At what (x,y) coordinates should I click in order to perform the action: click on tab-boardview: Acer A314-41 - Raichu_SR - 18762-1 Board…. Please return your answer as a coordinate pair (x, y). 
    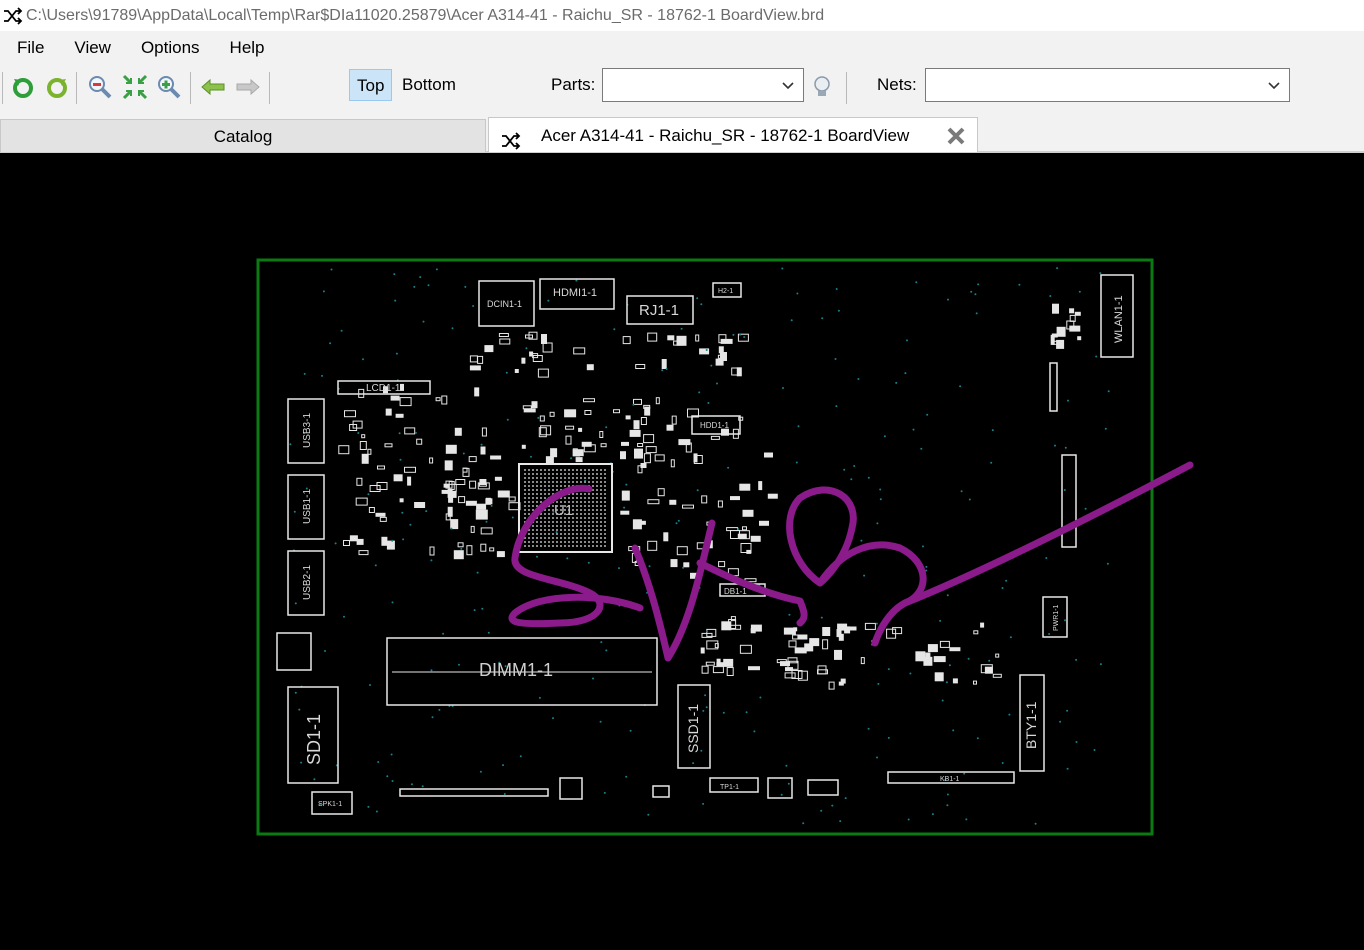
    Looking at the image, I should click on (733, 134).